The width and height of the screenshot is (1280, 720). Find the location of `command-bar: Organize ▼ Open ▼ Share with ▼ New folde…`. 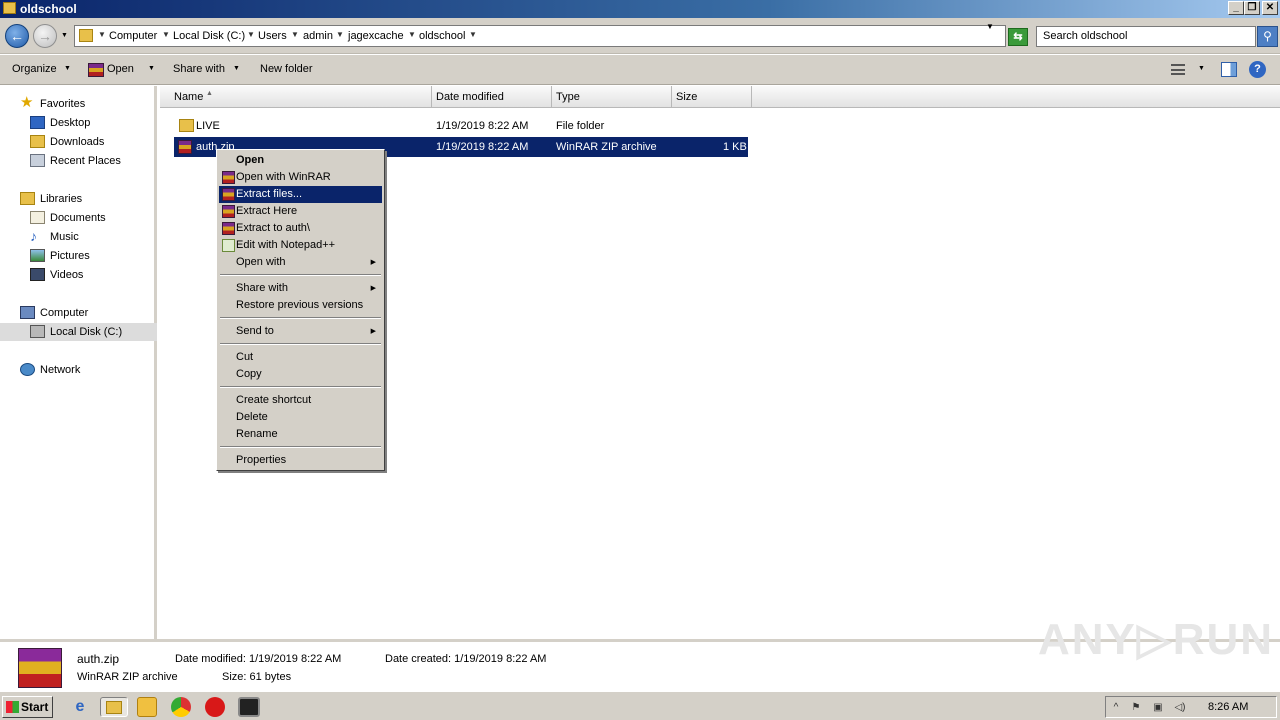

command-bar: Organize ▼ Open ▼ Share with ▼ New folde… is located at coordinates (640, 70).